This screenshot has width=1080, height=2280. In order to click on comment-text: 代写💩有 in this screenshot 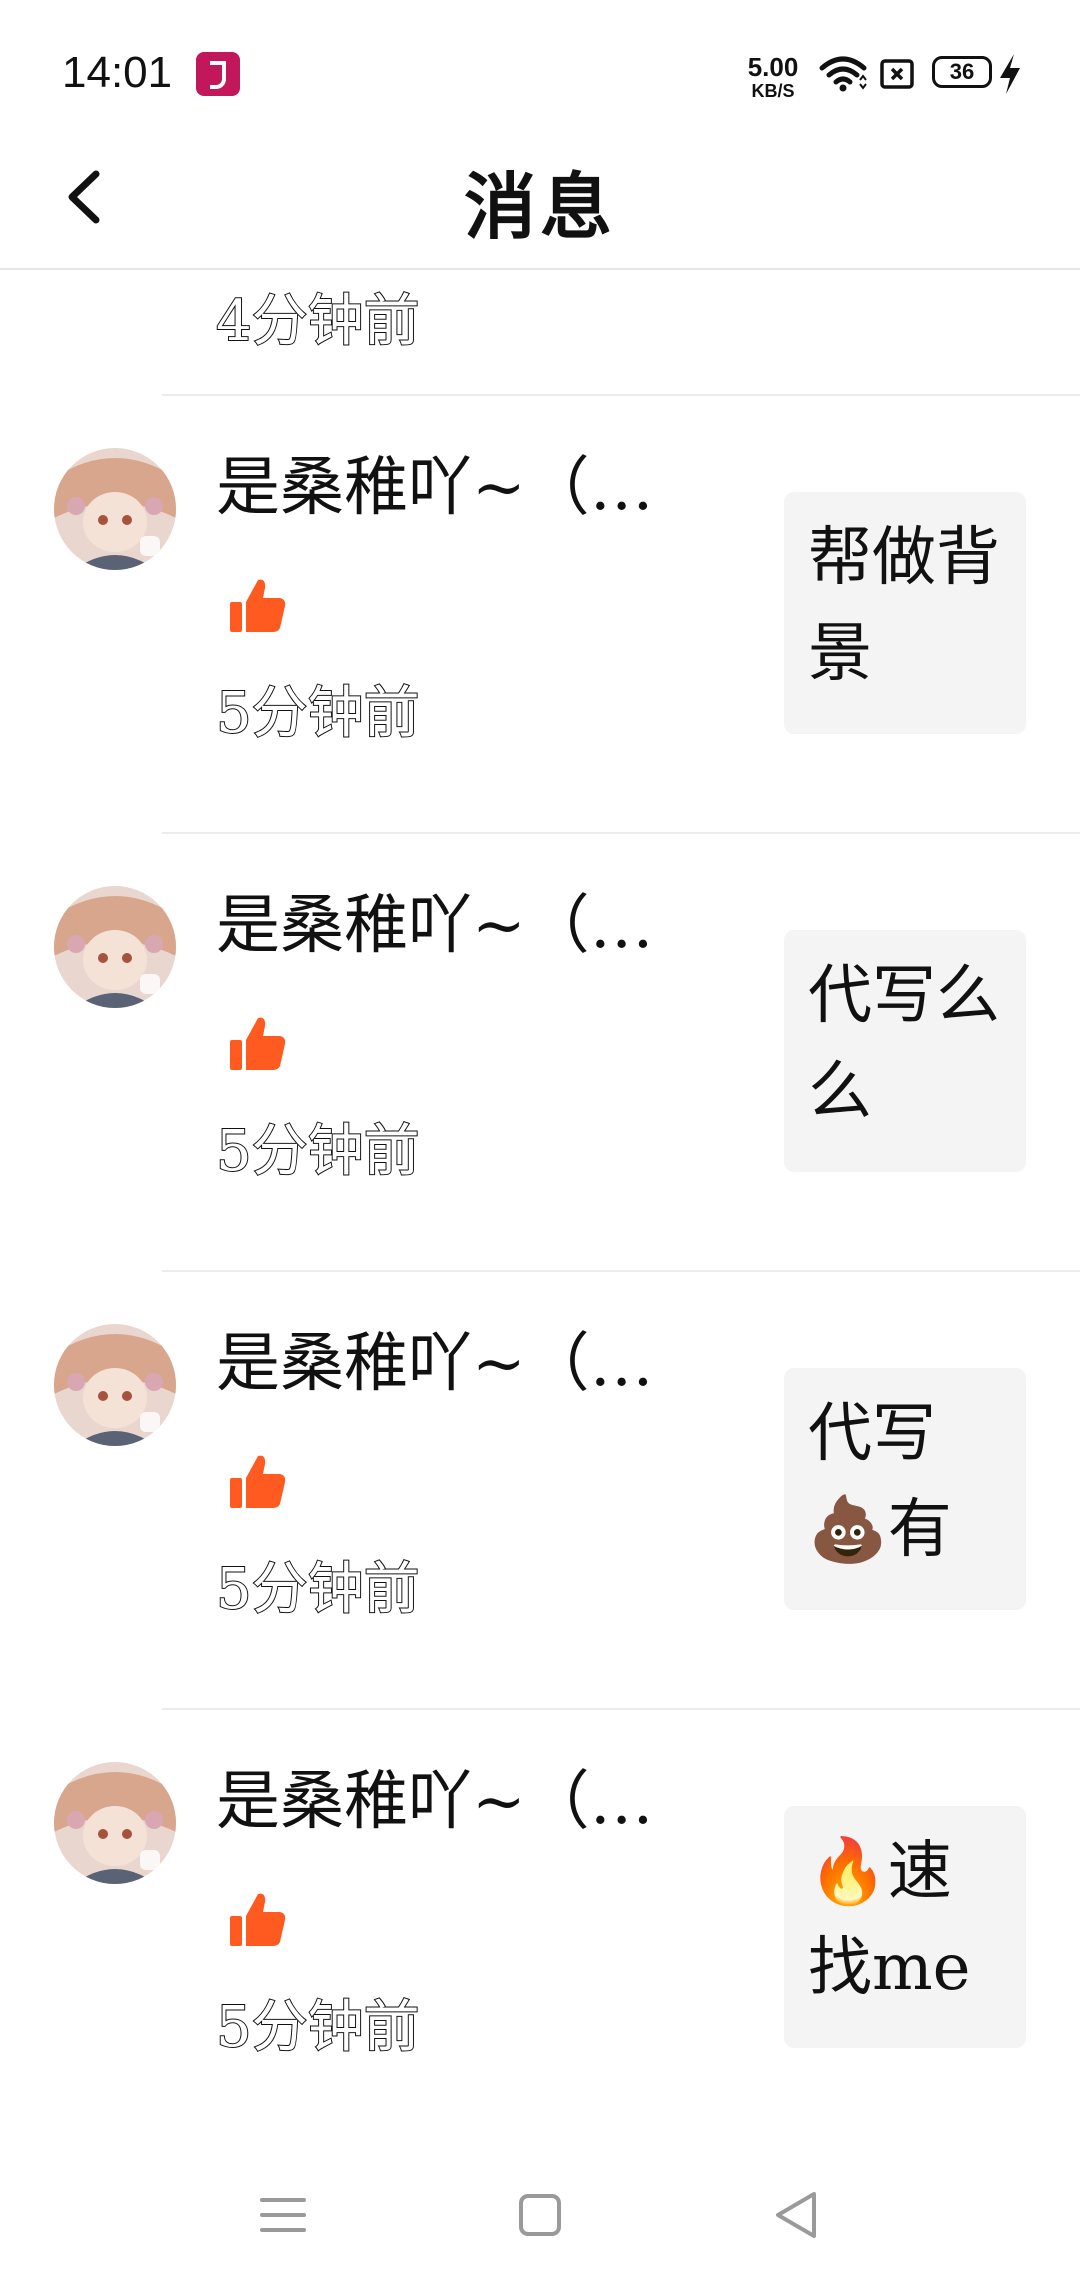, I will do `click(880, 1482)`.